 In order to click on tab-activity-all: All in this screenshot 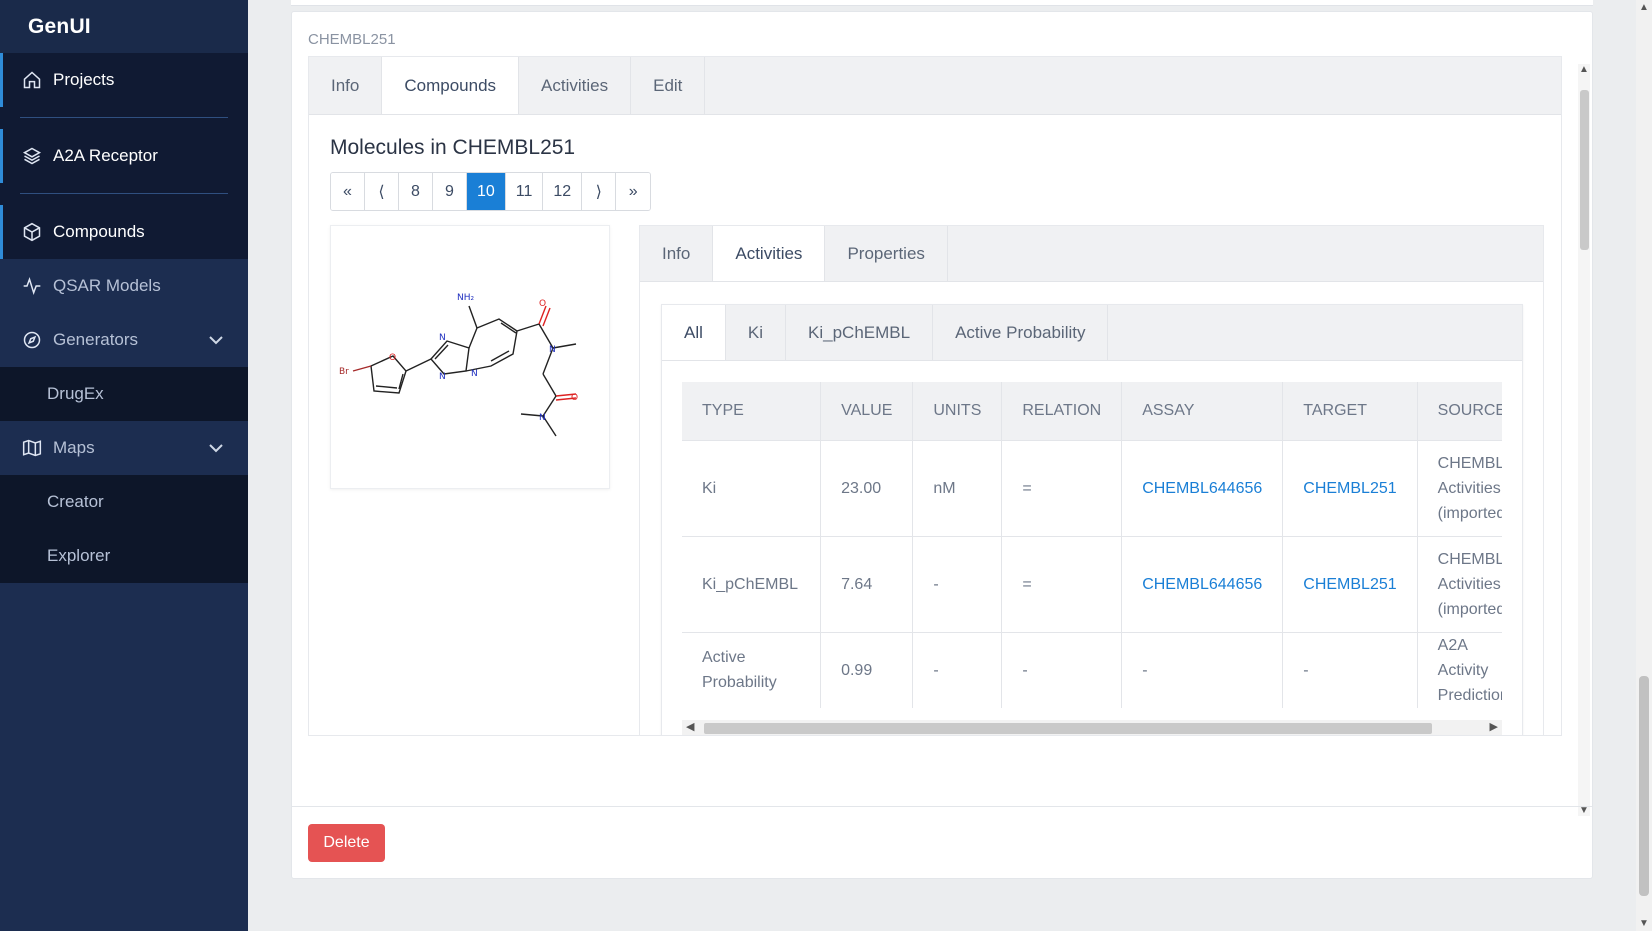, I will do `click(694, 332)`.